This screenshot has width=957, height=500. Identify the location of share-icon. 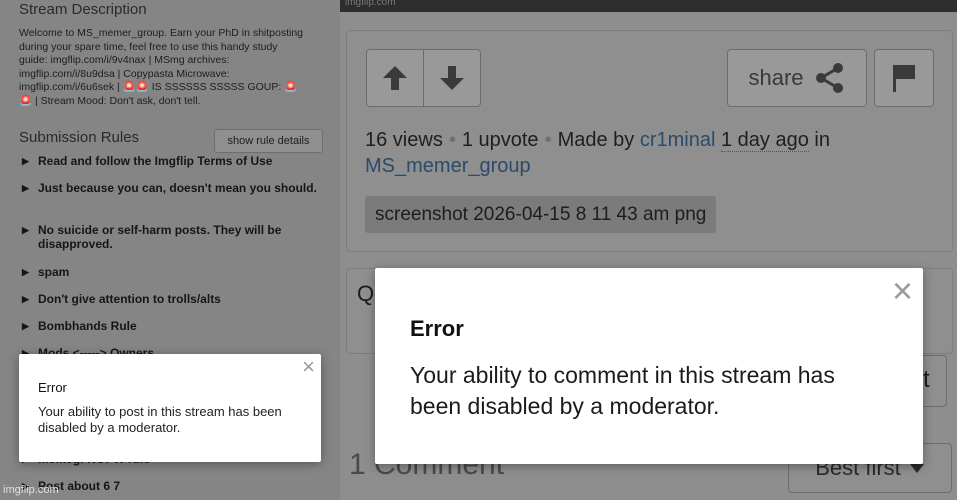
(829, 78).